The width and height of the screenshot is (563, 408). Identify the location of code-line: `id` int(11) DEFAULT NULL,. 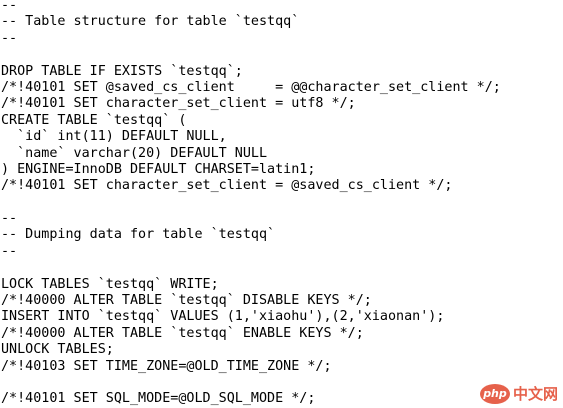
(114, 137).